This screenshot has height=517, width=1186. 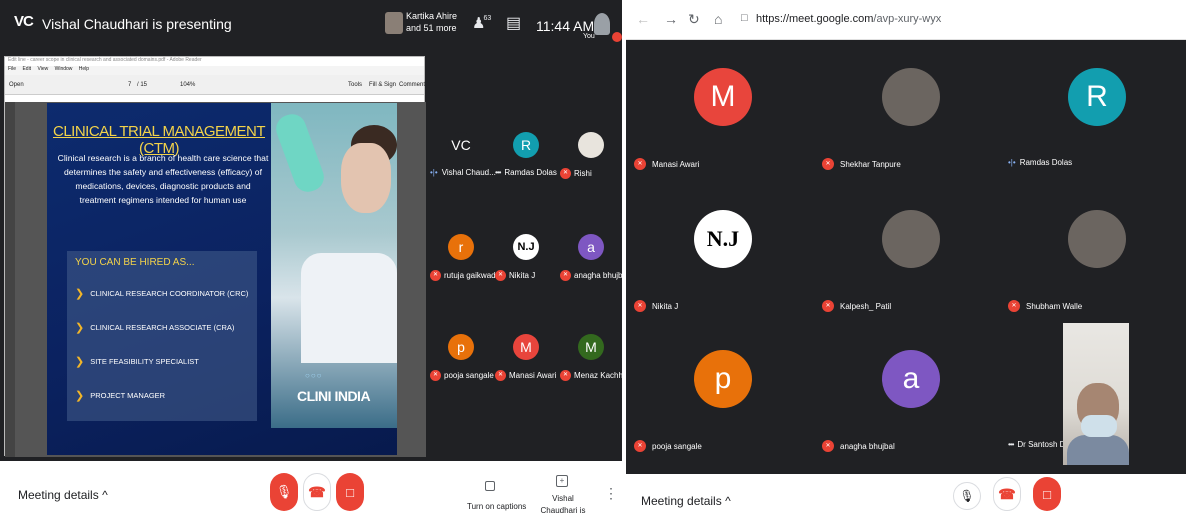 I want to click on participant-name: ✕ Shekhar Tanpure, so click(x=861, y=164).